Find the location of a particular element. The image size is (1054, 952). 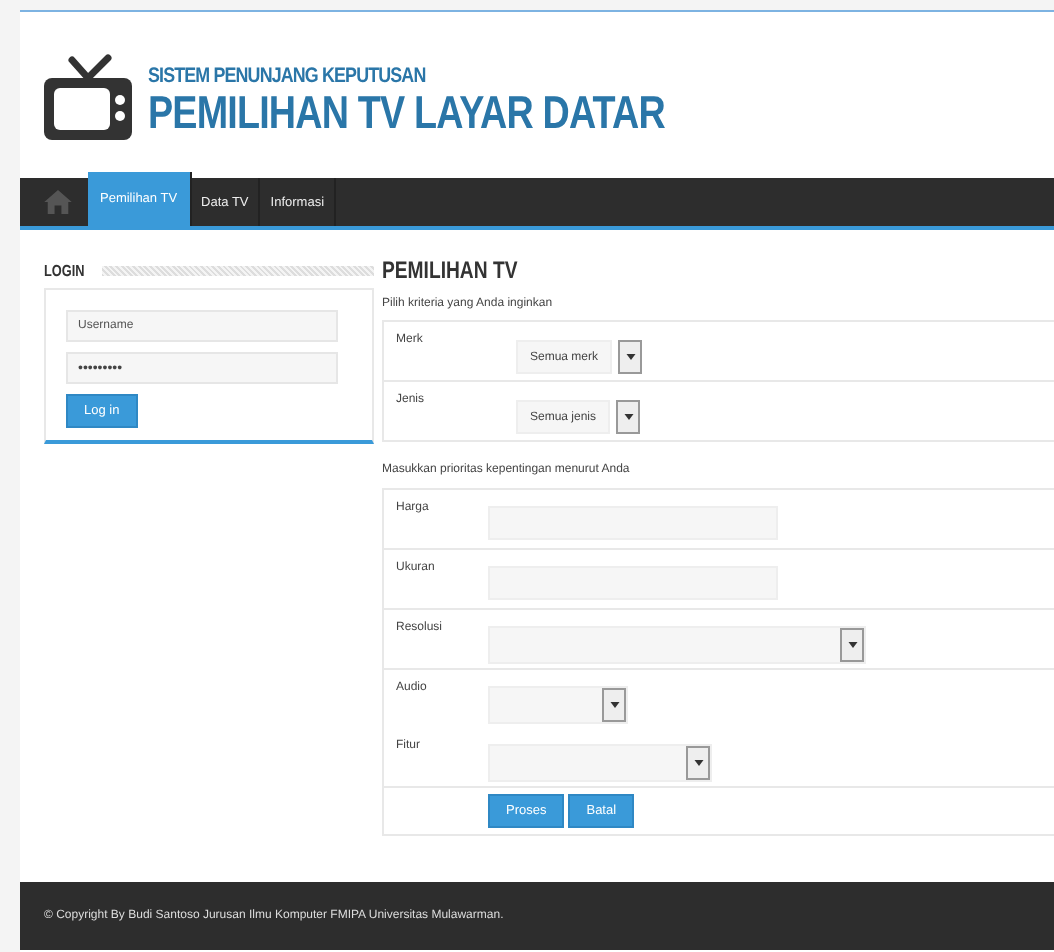

site-subtitle: SISTEM PENUNJANG KEPUTUSAN is located at coordinates (288, 75).